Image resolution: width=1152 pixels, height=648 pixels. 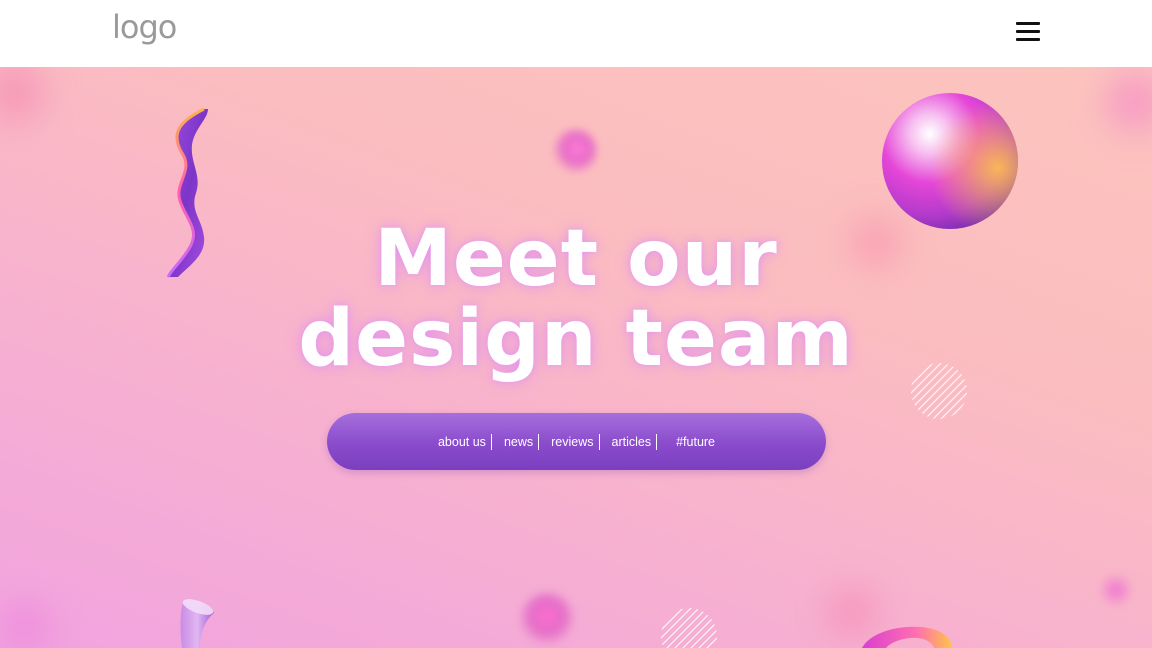 What do you see at coordinates (197, 623) in the screenshot?
I see `curved-tube-shape` at bounding box center [197, 623].